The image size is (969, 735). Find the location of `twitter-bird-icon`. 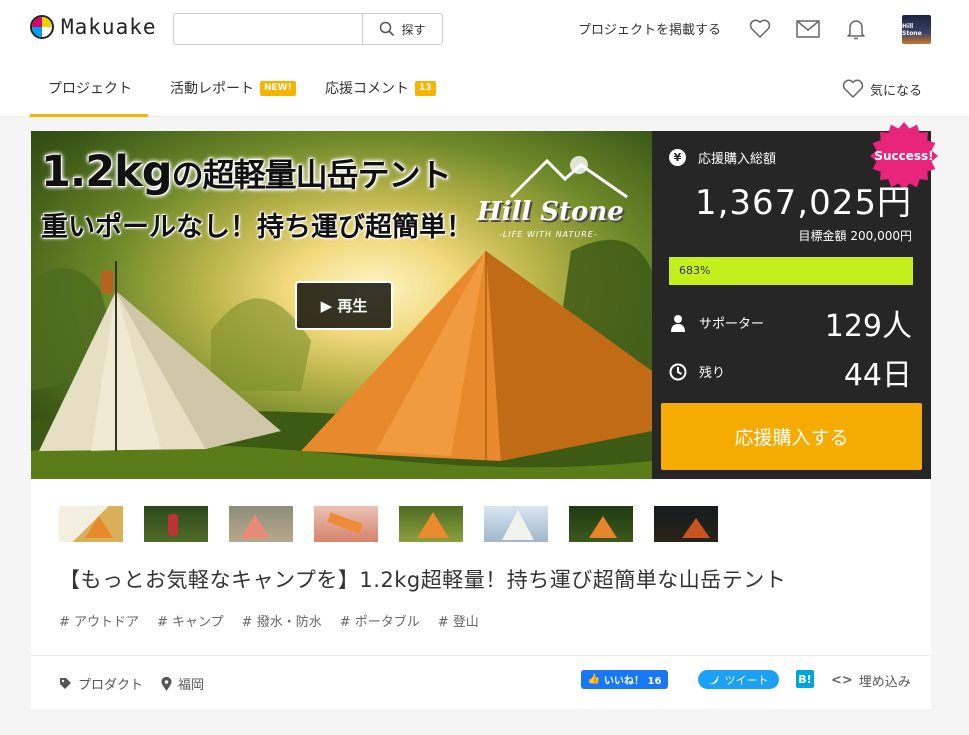

twitter-bird-icon is located at coordinates (713, 679).